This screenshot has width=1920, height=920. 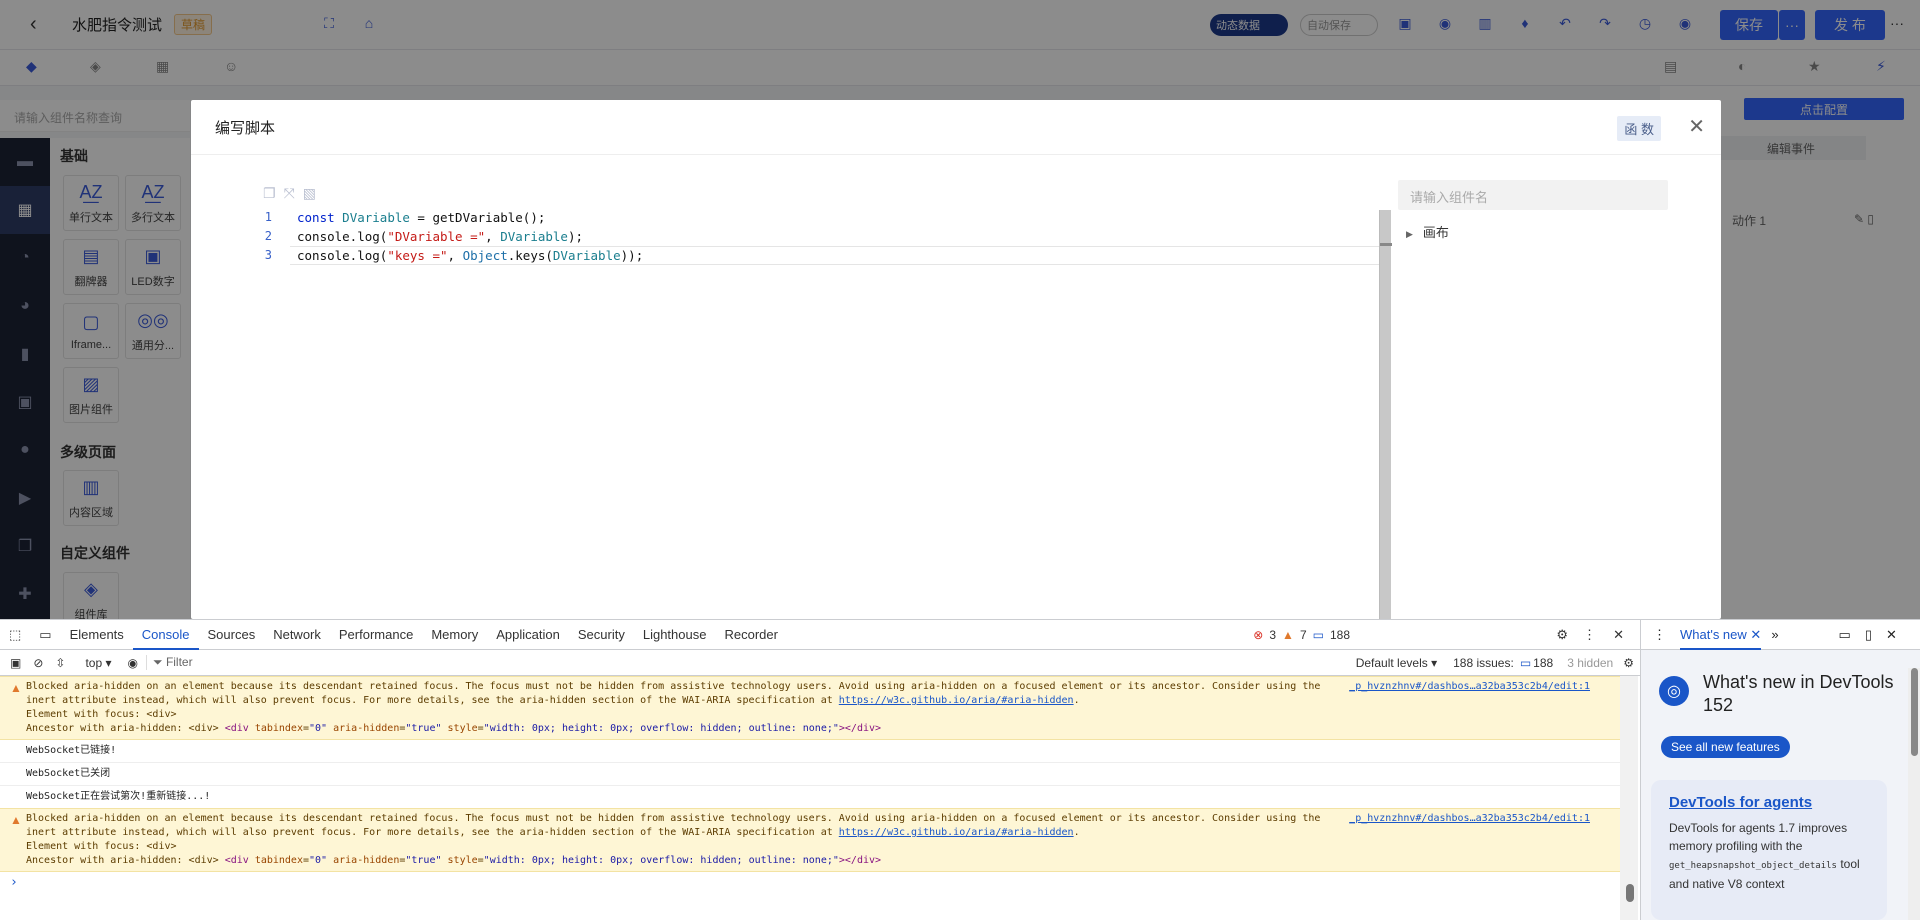 I want to click on inspect-icon: ⬚, so click(x=15, y=635).